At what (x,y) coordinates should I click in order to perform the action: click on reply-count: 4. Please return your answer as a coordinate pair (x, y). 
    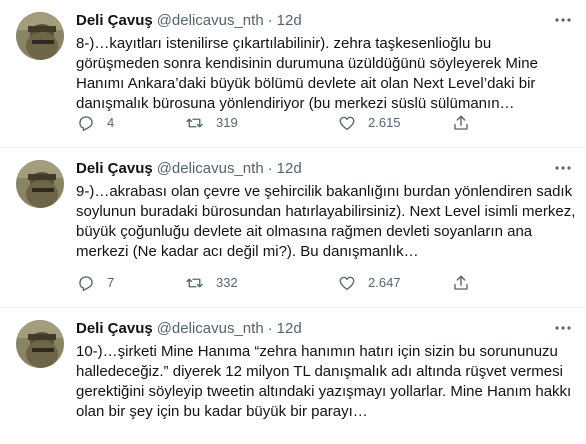
    Looking at the image, I should click on (111, 122).